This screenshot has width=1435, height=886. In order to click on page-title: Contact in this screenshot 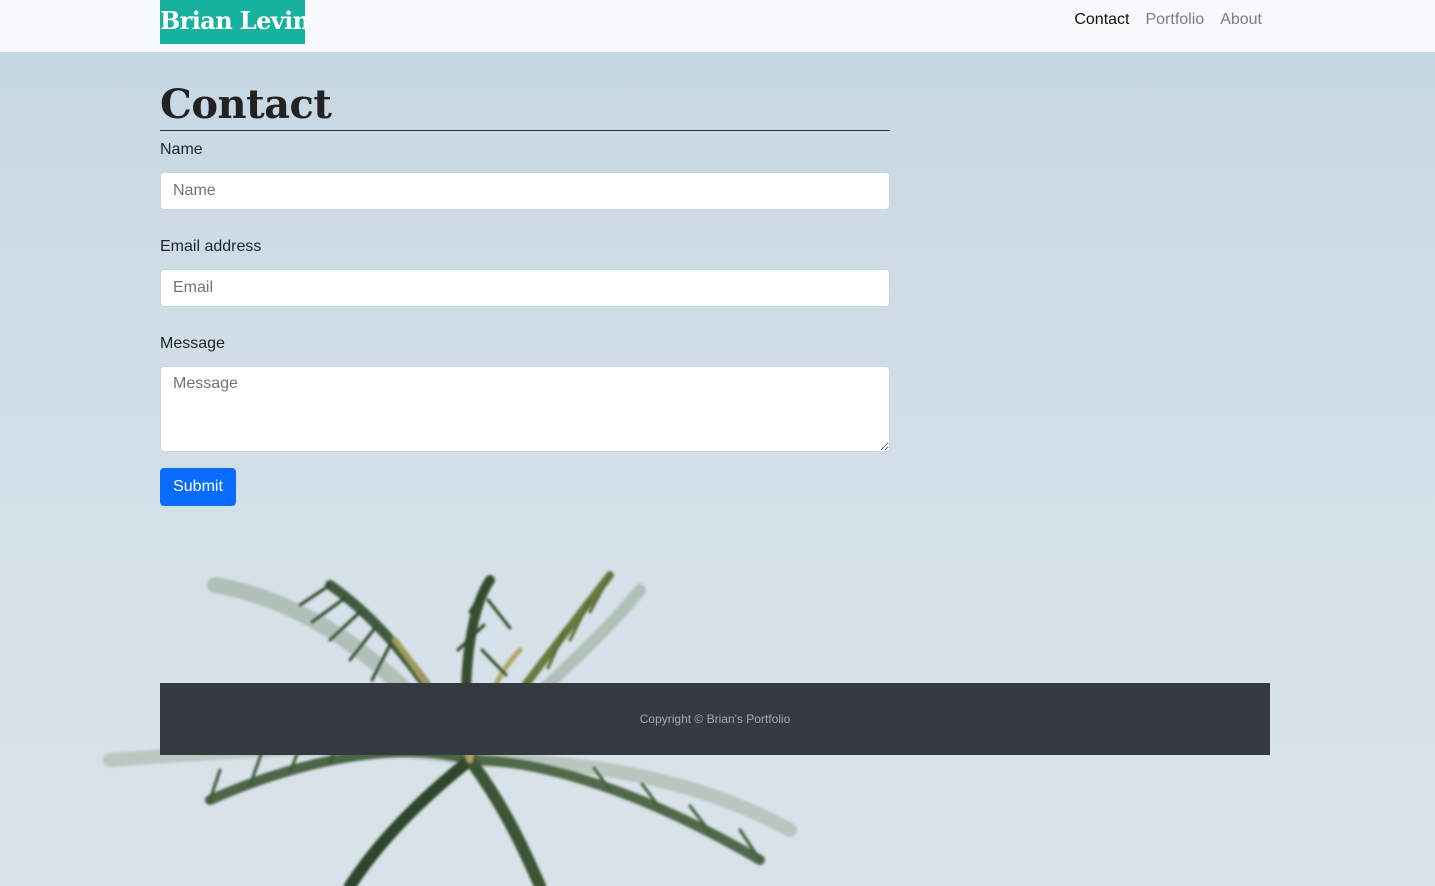, I will do `click(525, 91)`.